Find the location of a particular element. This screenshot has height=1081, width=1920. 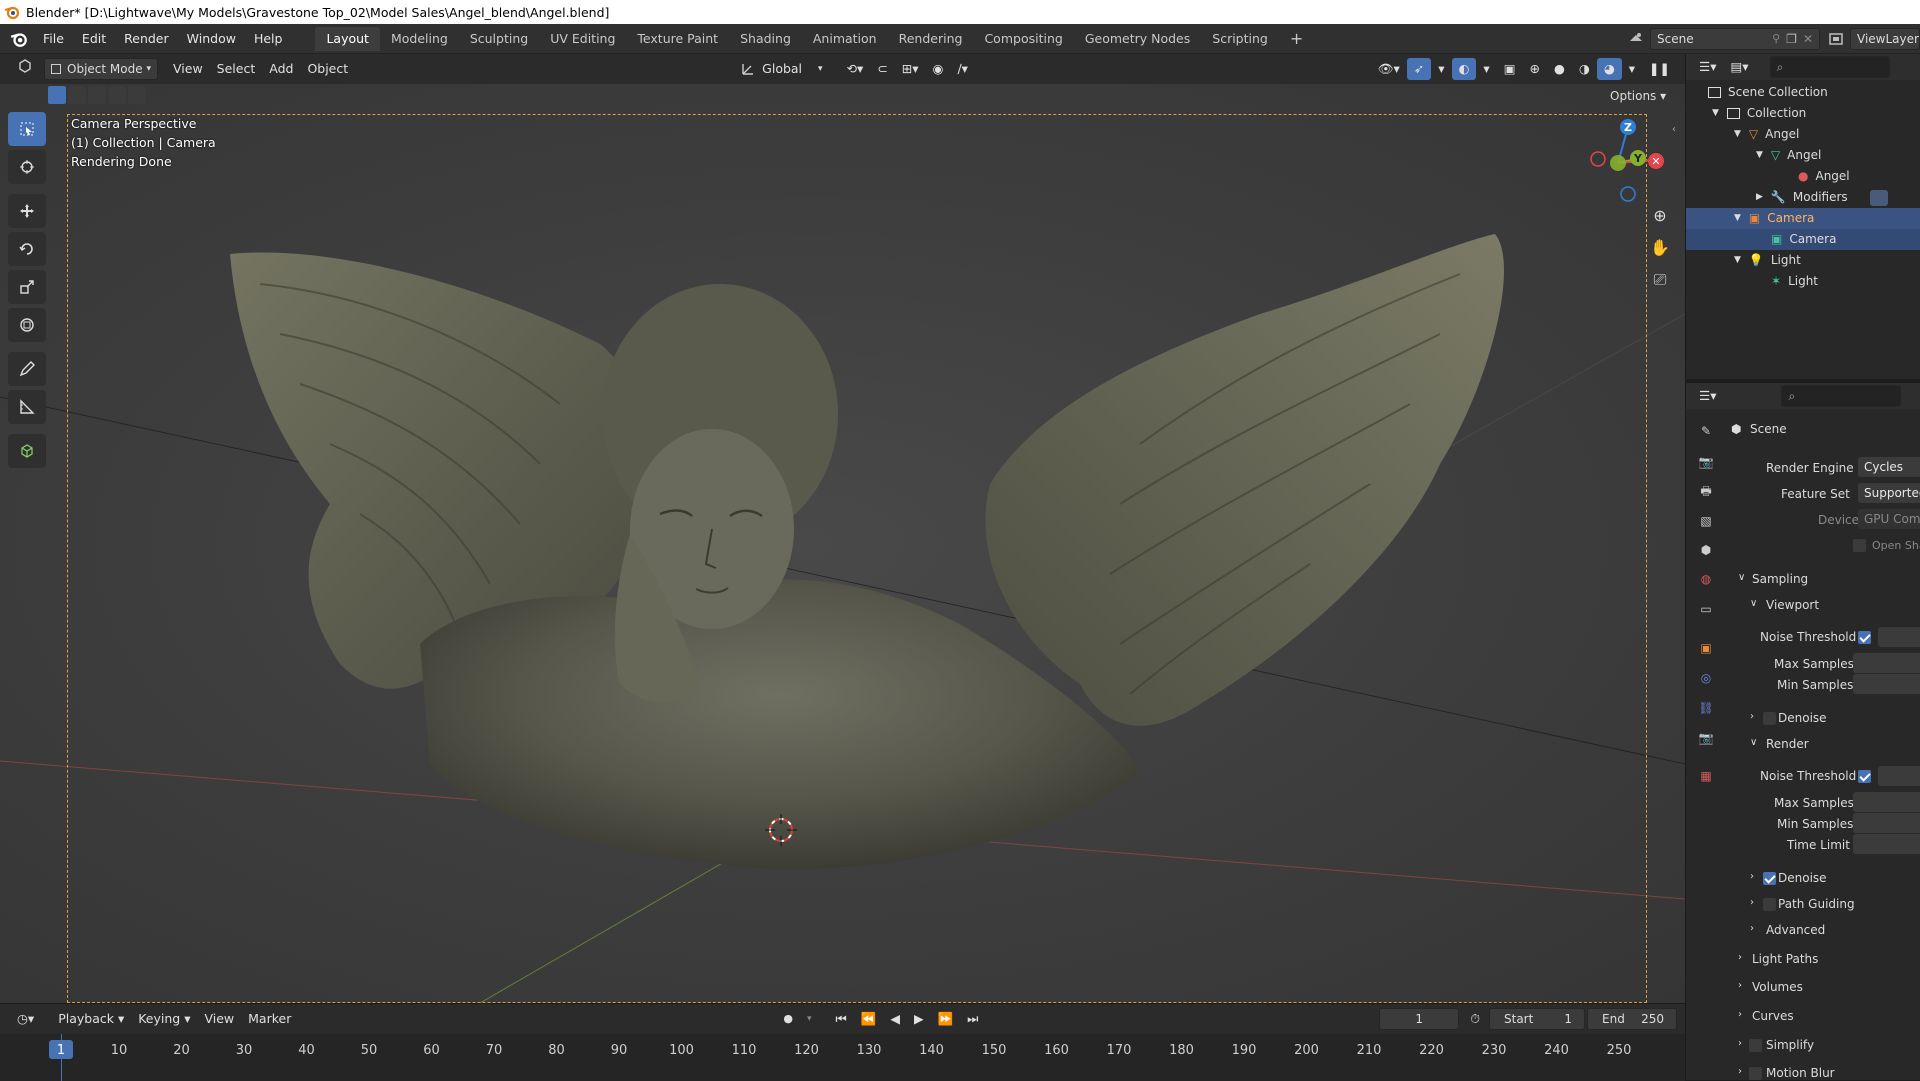

play-reverse-icon: ◀ is located at coordinates (895, 1019).